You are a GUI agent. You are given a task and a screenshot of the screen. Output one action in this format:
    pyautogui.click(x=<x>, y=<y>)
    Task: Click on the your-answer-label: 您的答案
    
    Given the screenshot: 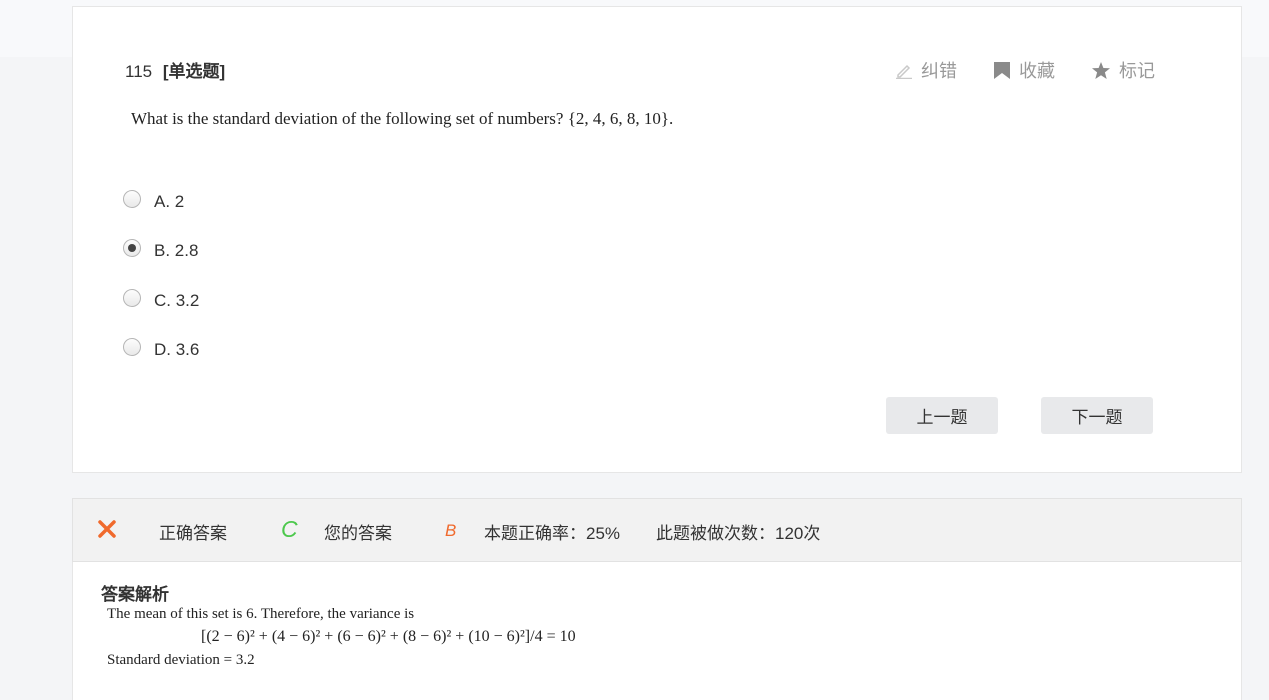 What is the action you would take?
    pyautogui.click(x=358, y=533)
    